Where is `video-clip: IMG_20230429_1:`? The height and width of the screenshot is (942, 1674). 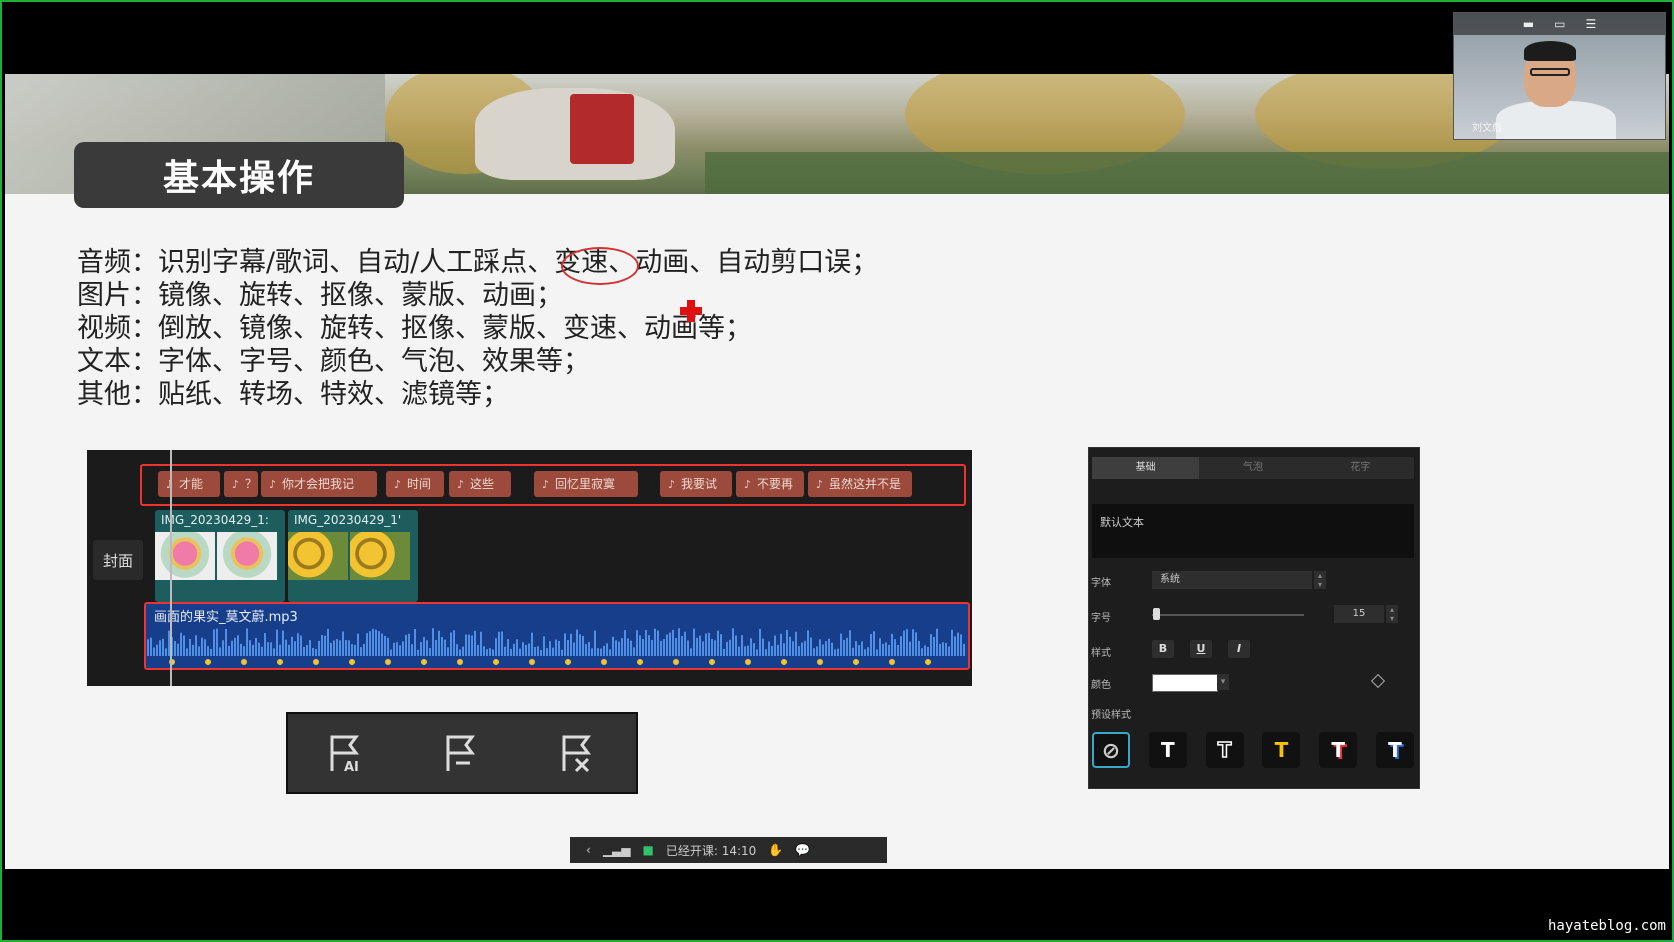 video-clip: IMG_20230429_1: is located at coordinates (220, 556).